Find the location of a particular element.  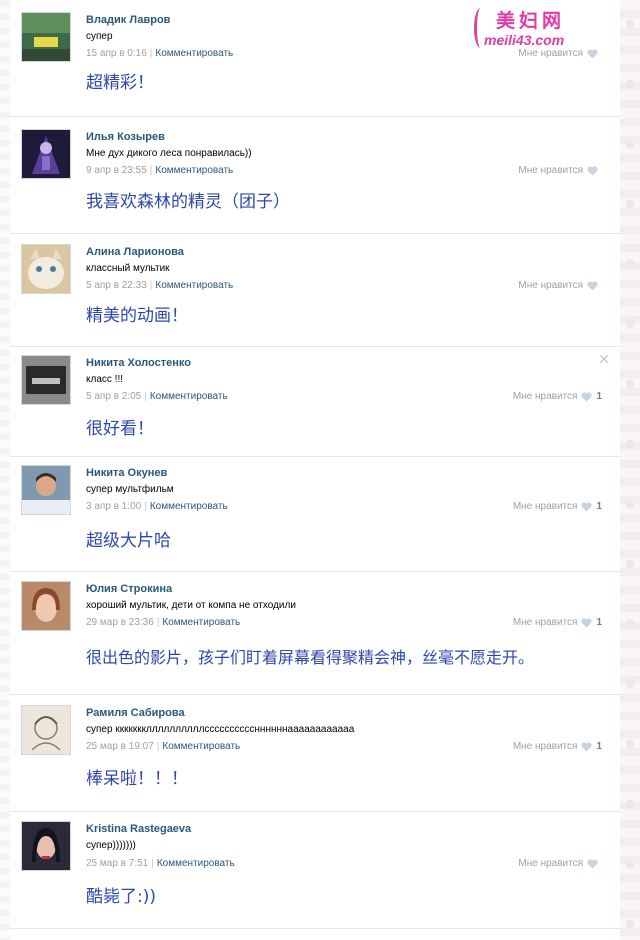

comment-meta: 25 мар в 19:07 | Комментировать is located at coordinates (163, 746).